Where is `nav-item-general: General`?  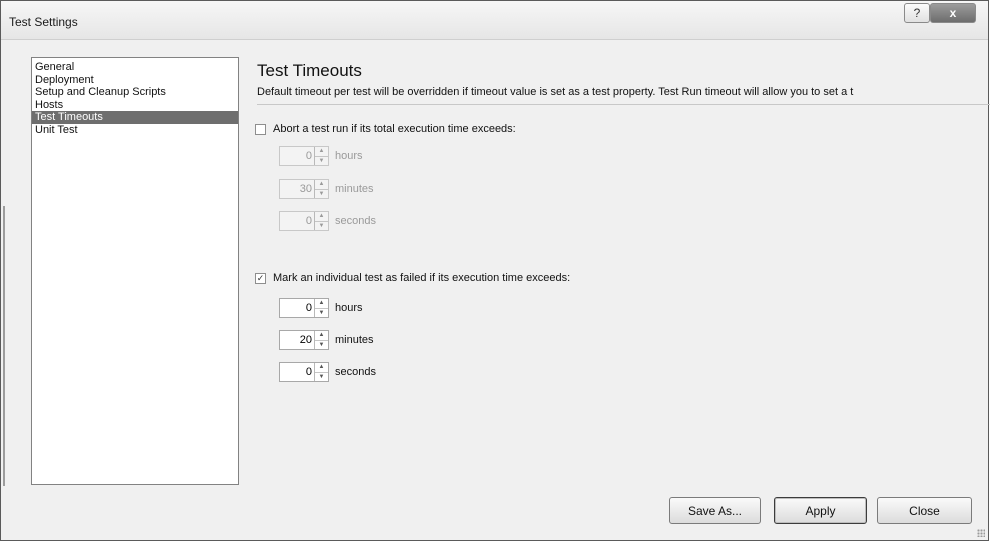
nav-item-general: General is located at coordinates (135, 67).